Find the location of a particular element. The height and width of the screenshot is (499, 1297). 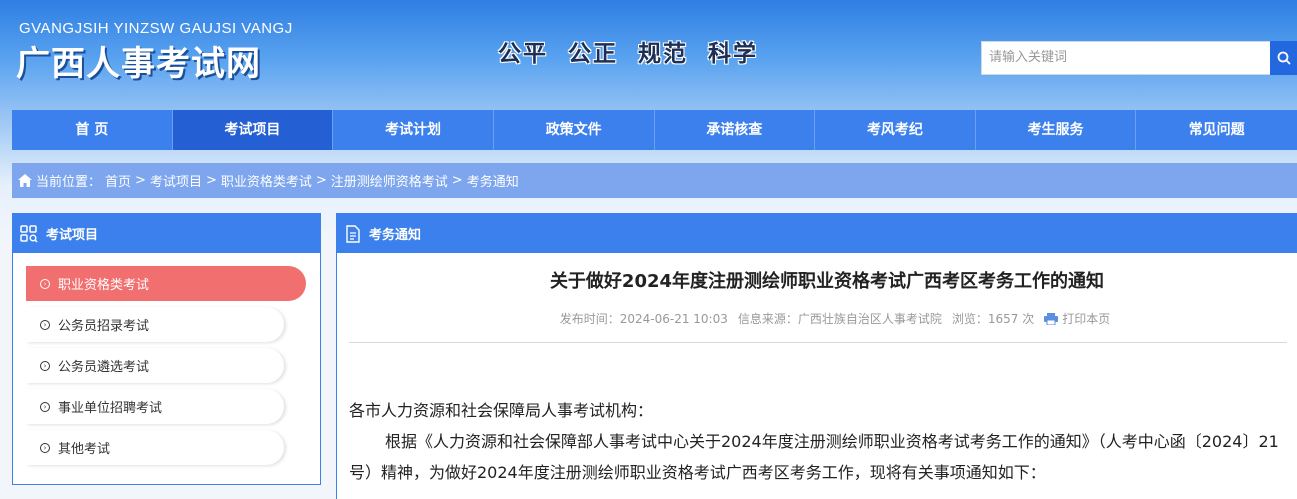

view-count: 浏览：1657 次 is located at coordinates (993, 319).